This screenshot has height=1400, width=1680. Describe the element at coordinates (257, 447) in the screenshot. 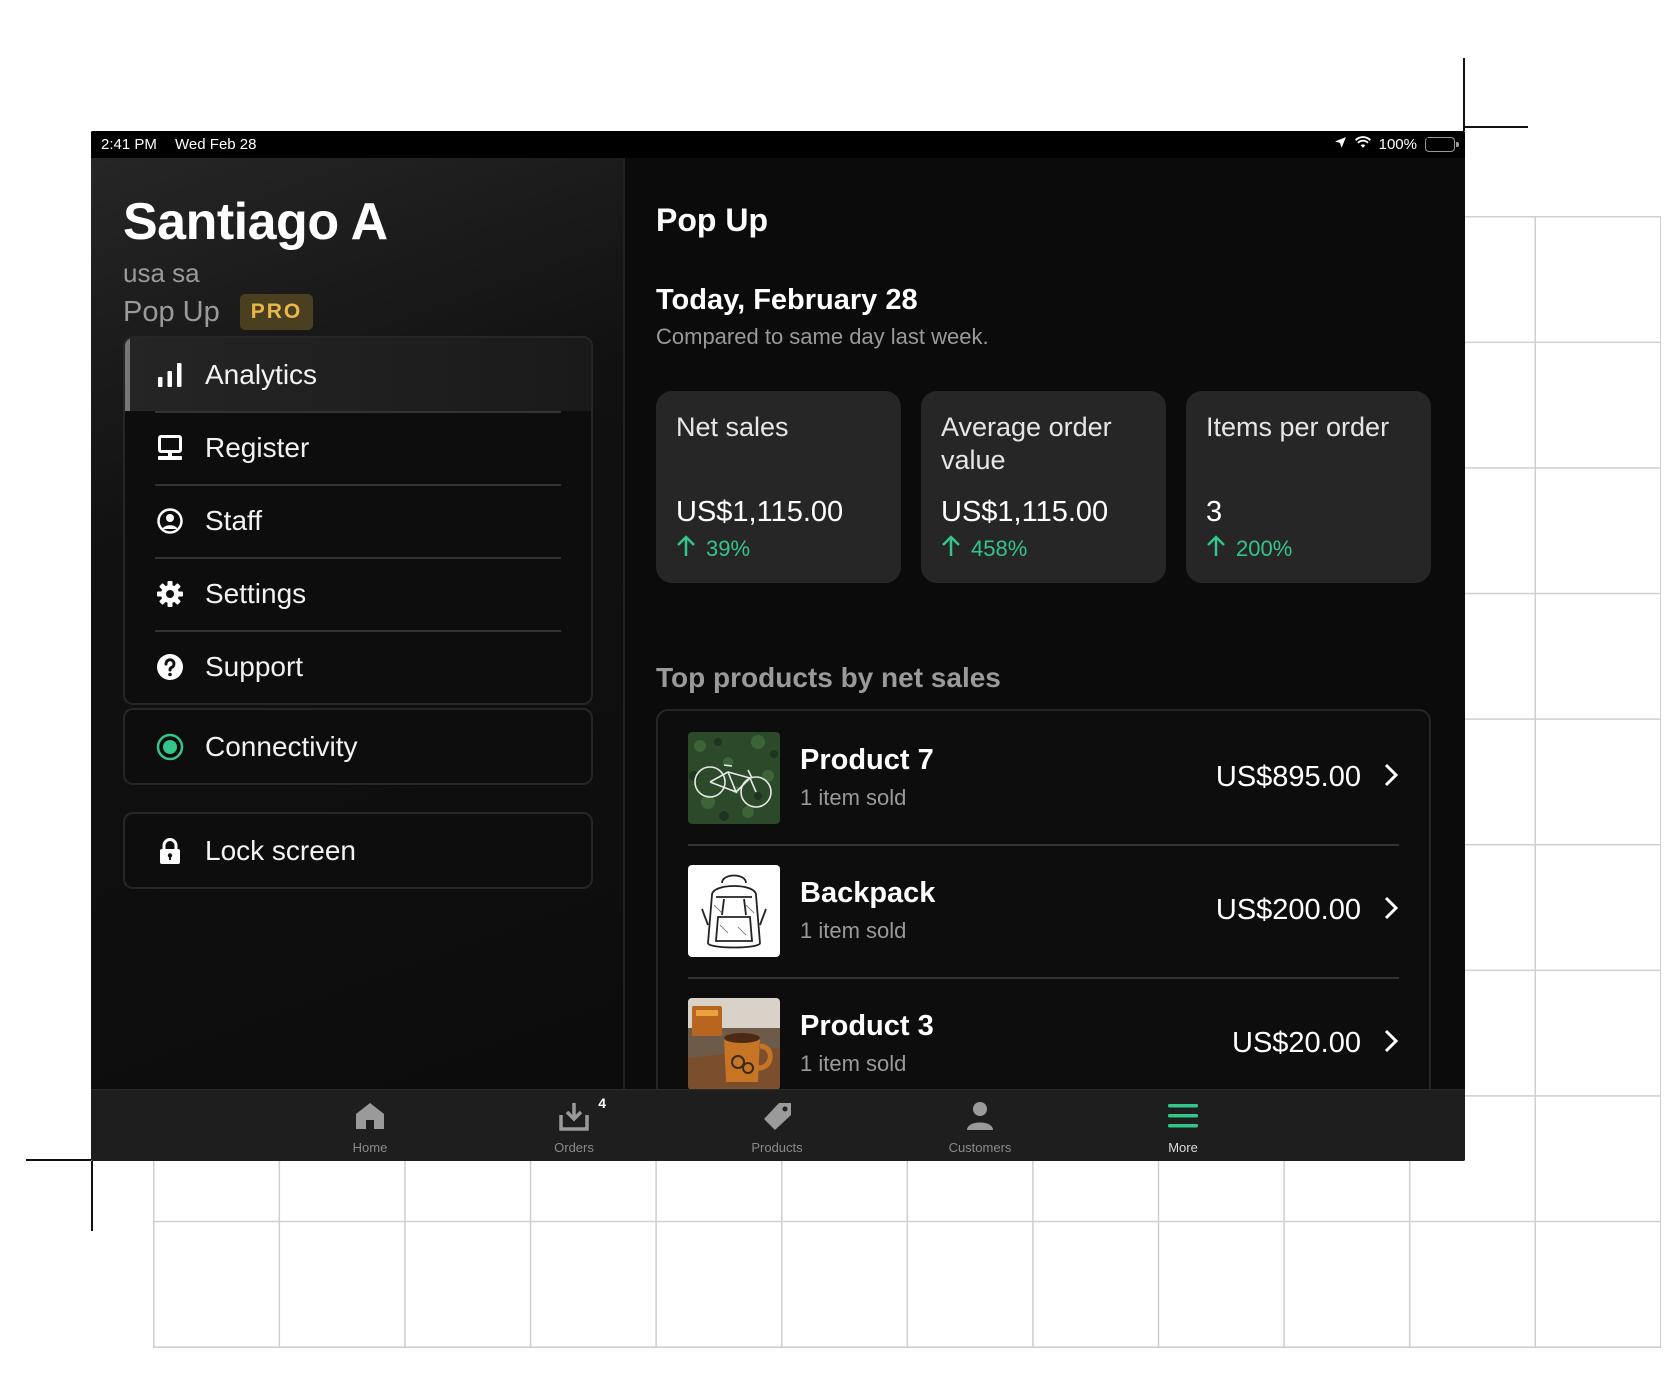

I see `sidebar-item-label: Register` at that location.